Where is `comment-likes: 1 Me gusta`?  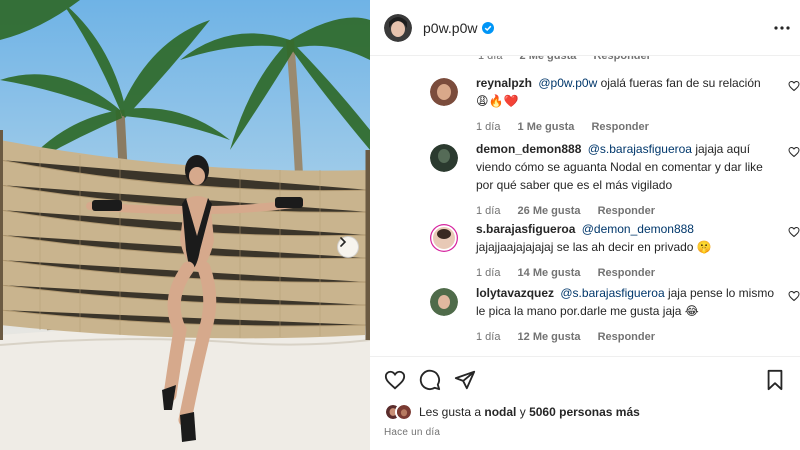 comment-likes: 1 Me gusta is located at coordinates (546, 127).